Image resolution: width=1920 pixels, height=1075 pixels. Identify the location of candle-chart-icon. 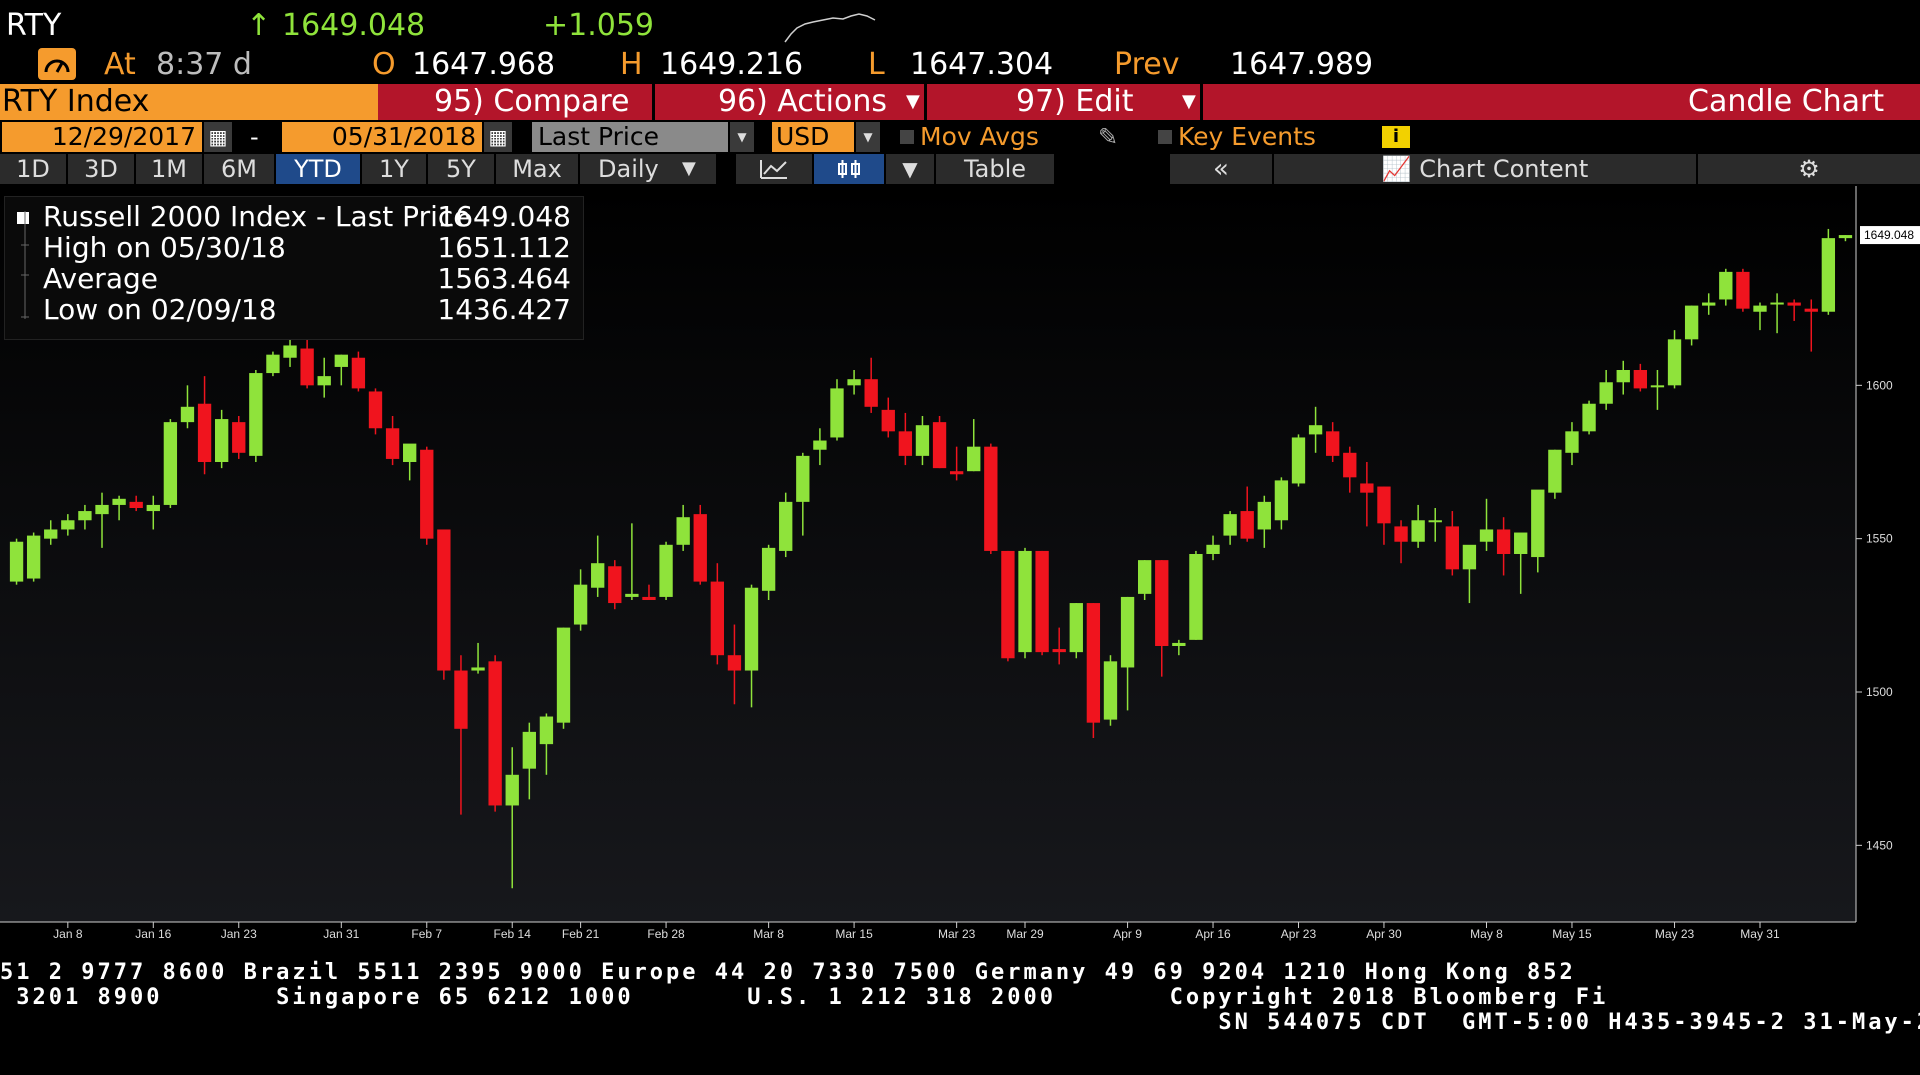
(849, 169).